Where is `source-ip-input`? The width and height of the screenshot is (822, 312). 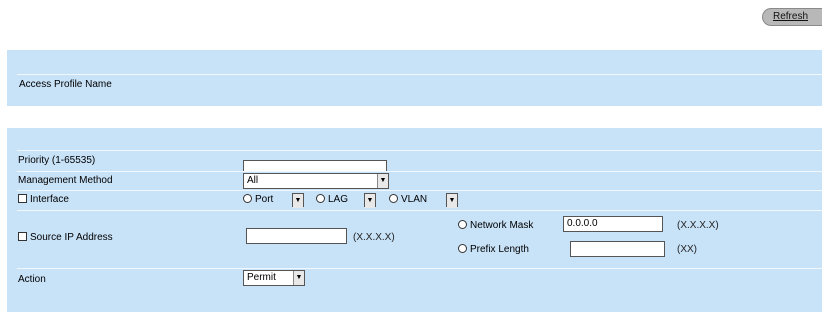 source-ip-input is located at coordinates (296, 236).